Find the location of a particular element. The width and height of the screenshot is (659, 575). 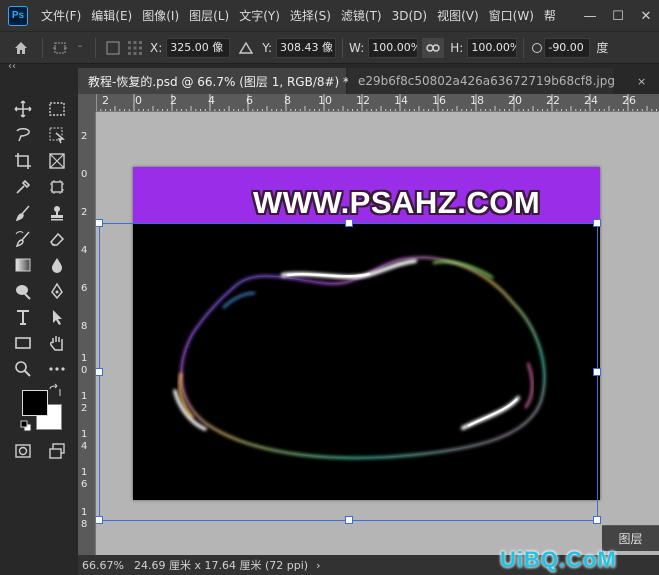

lasso-tool-icon is located at coordinates (23, 135).